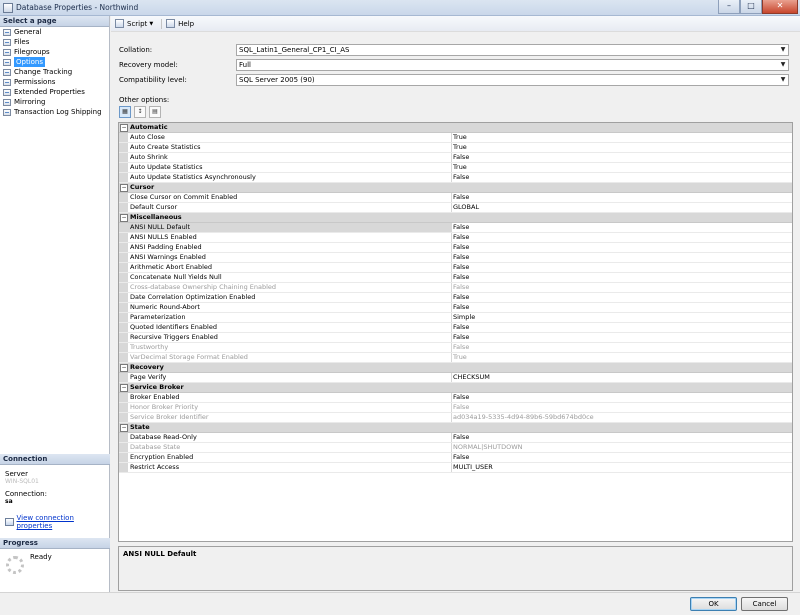 Image resolution: width=800 pixels, height=615 pixels. I want to click on property-row: Auto Update Statistics True, so click(455, 168).